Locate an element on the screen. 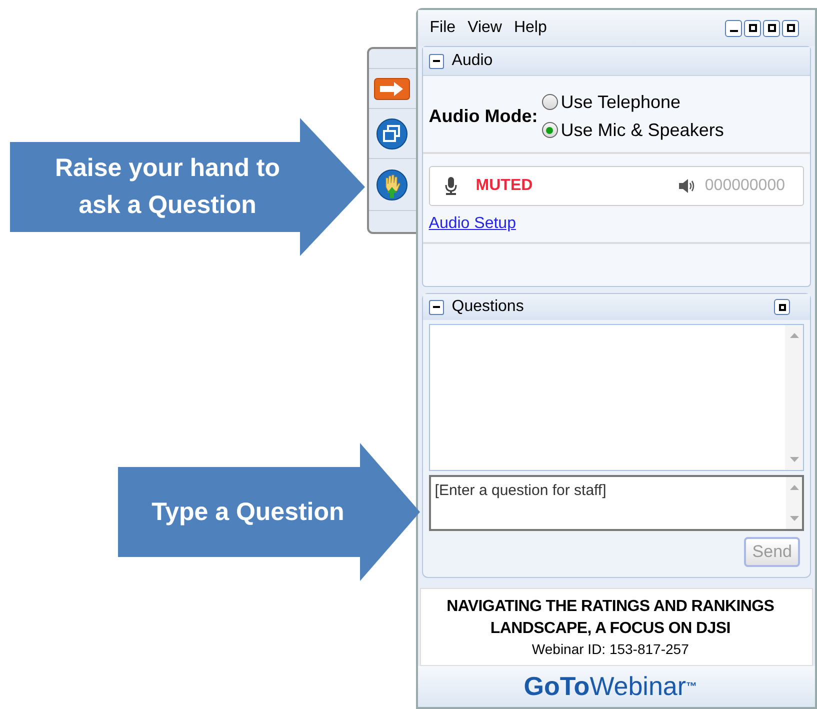 The height and width of the screenshot is (709, 817). audio-mode-label: Audio Mode: is located at coordinates (483, 116).